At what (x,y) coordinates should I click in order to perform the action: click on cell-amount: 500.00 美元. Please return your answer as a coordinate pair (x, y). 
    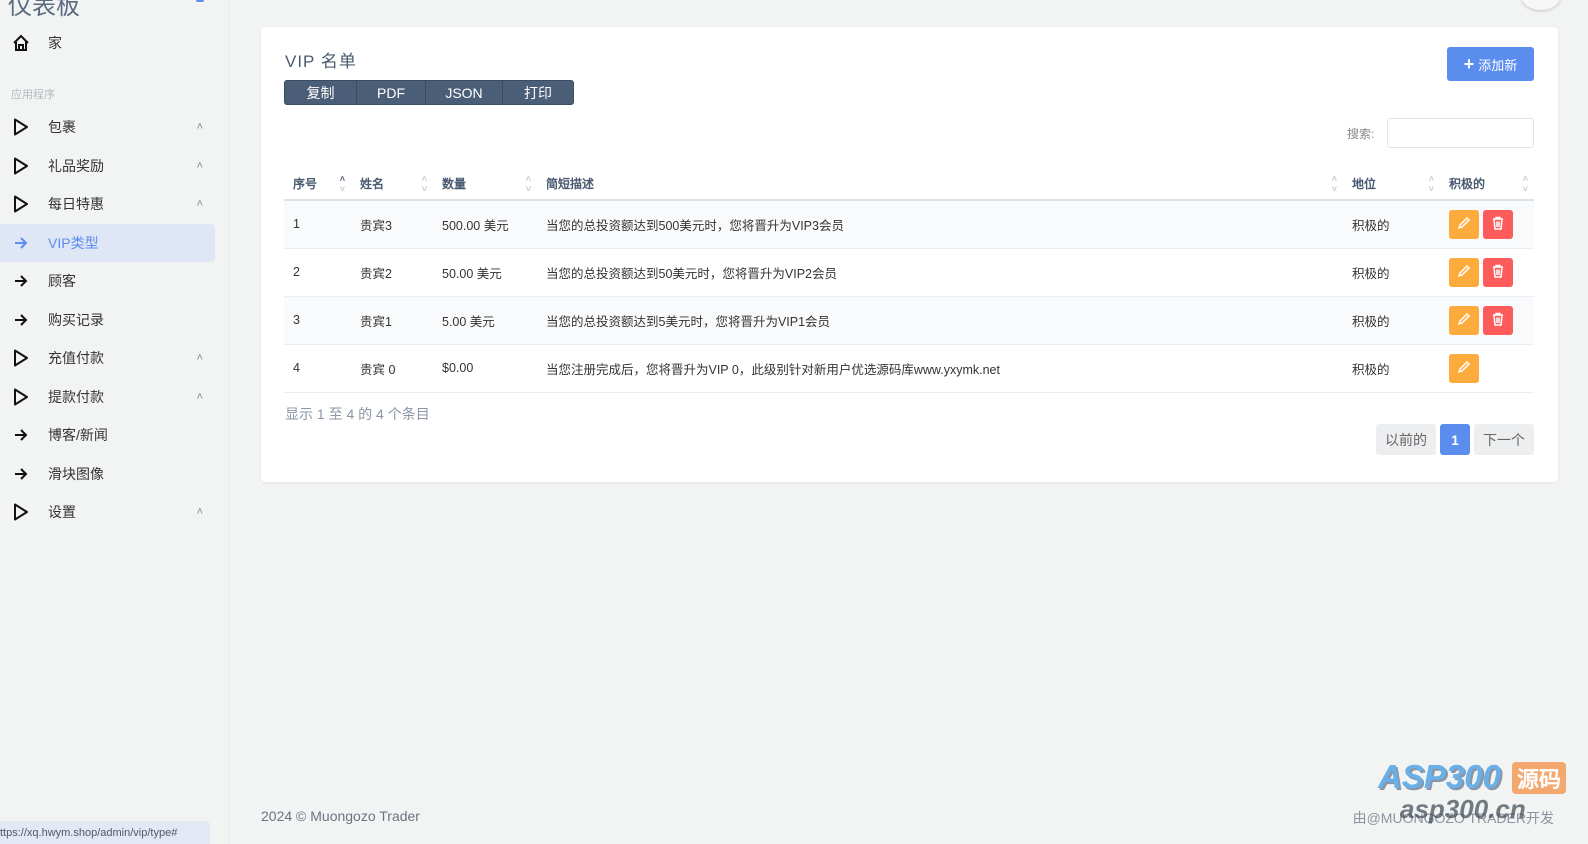
    Looking at the image, I should click on (485, 224).